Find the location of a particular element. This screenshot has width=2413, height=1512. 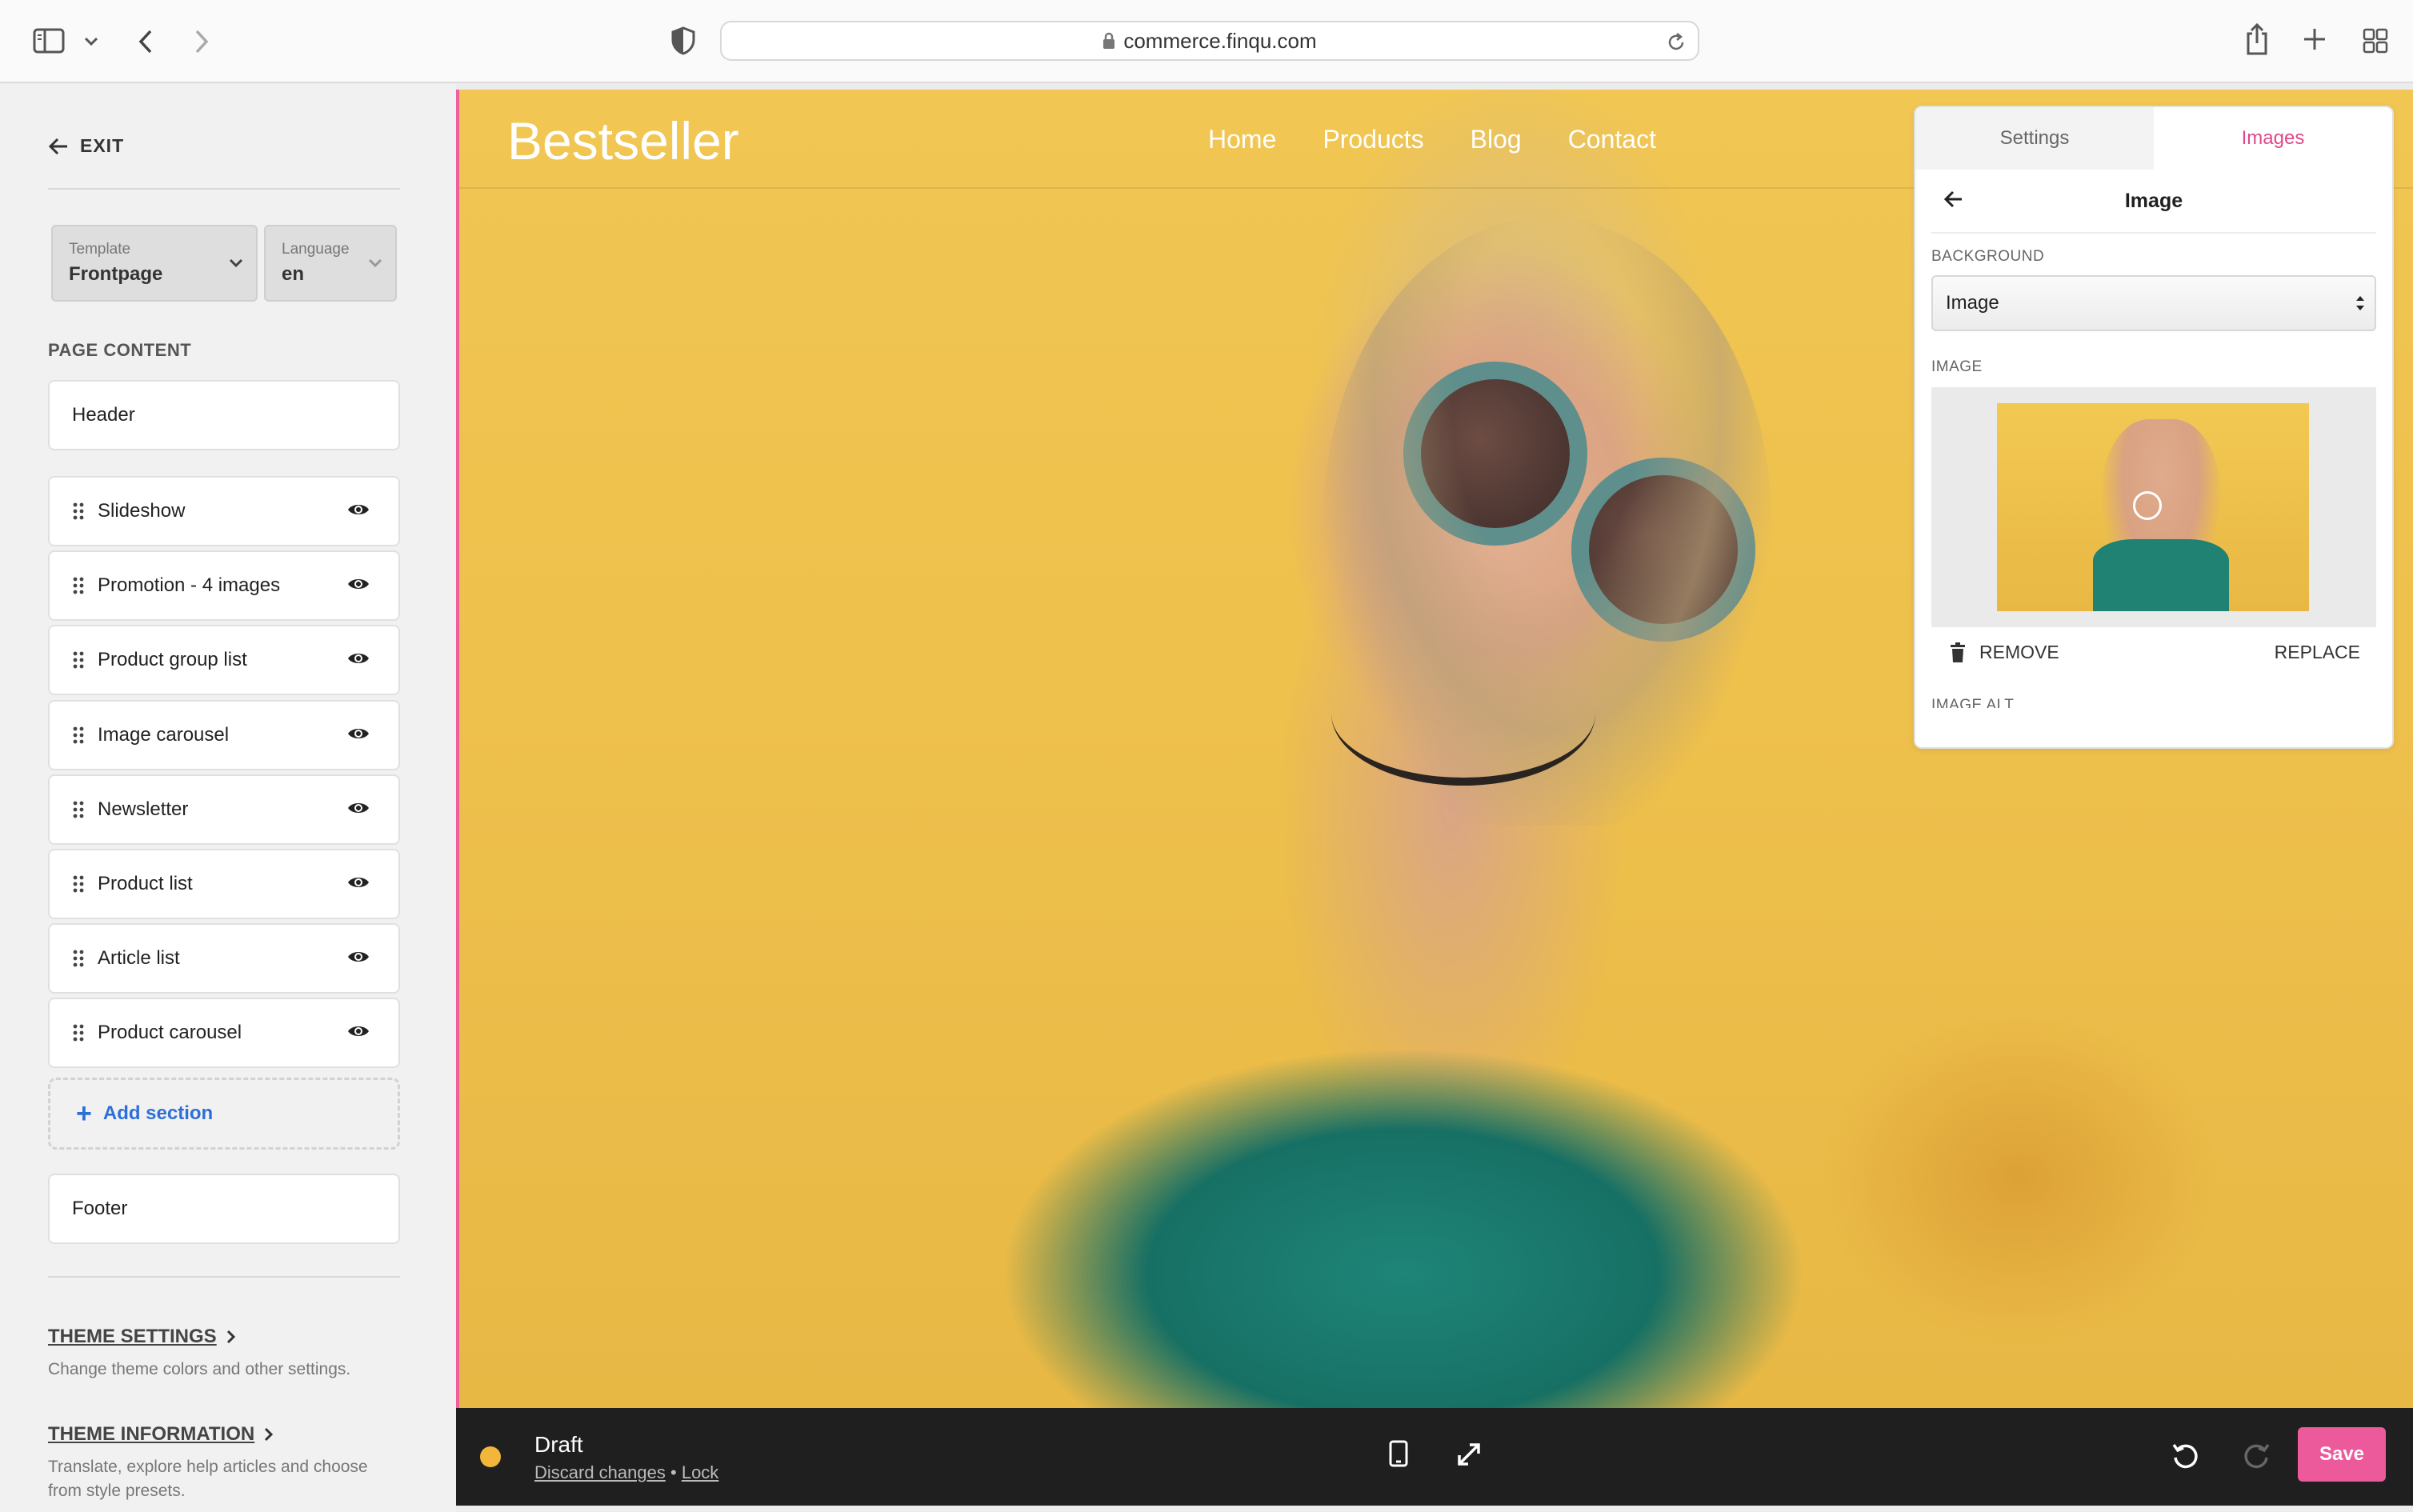

focal-point-icon is located at coordinates (2147, 505).